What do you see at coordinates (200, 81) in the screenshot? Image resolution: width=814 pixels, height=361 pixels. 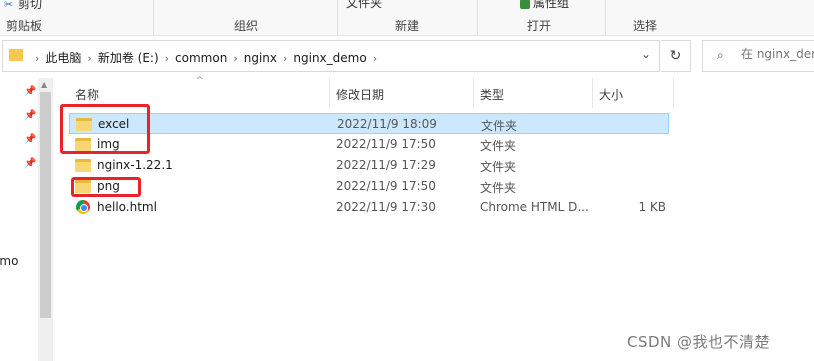 I see `sort-ascending-icon: ^` at bounding box center [200, 81].